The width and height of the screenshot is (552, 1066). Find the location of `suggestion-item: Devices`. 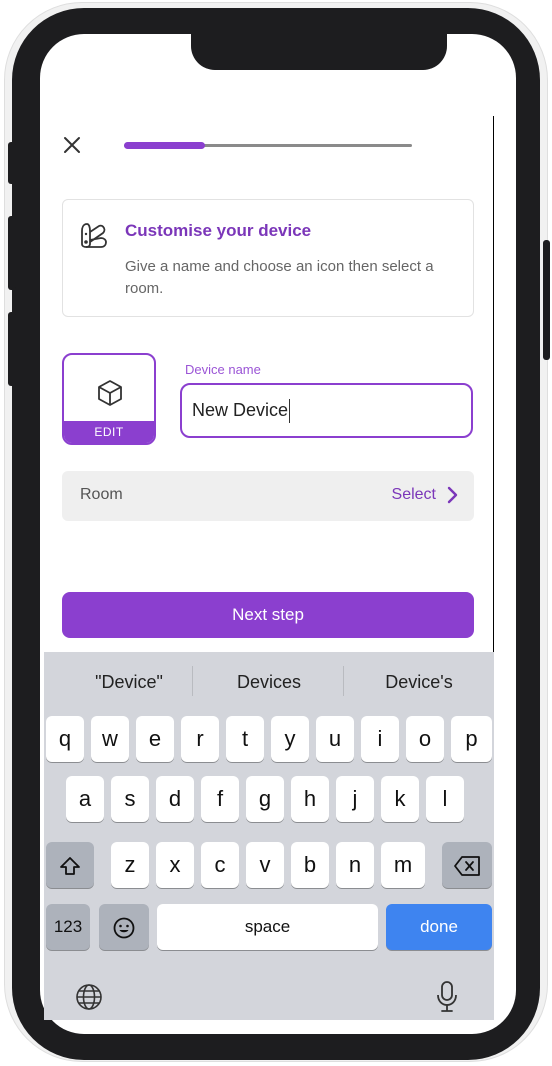

suggestion-item: Devices is located at coordinates (269, 682).